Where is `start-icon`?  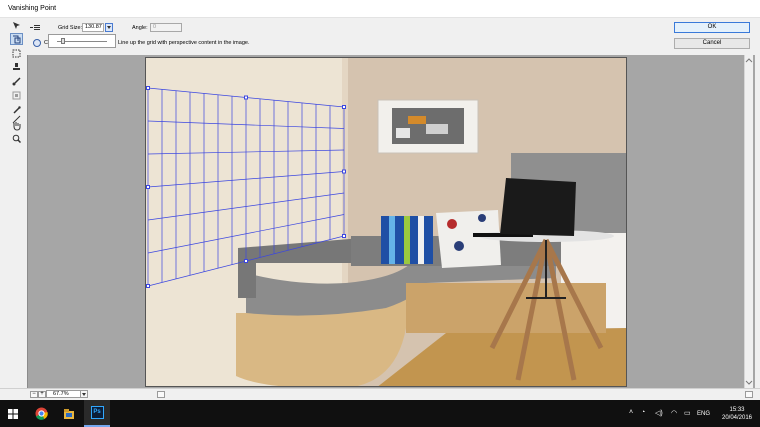 start-icon is located at coordinates (13, 413).